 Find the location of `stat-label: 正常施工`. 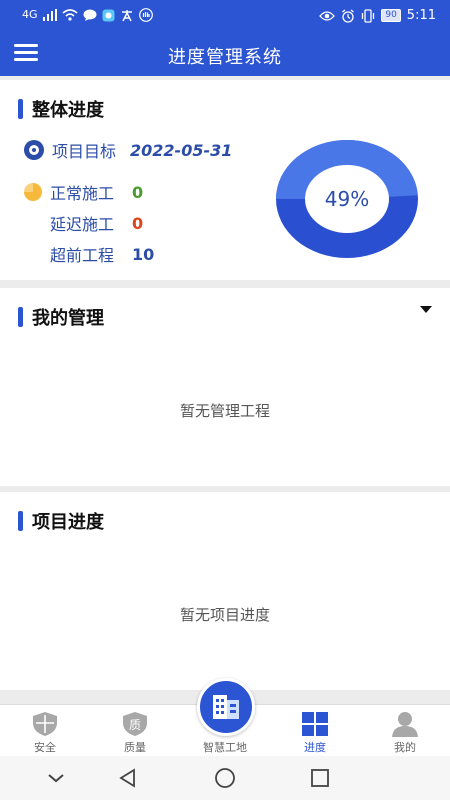

stat-label: 正常施工 is located at coordinates (82, 193).